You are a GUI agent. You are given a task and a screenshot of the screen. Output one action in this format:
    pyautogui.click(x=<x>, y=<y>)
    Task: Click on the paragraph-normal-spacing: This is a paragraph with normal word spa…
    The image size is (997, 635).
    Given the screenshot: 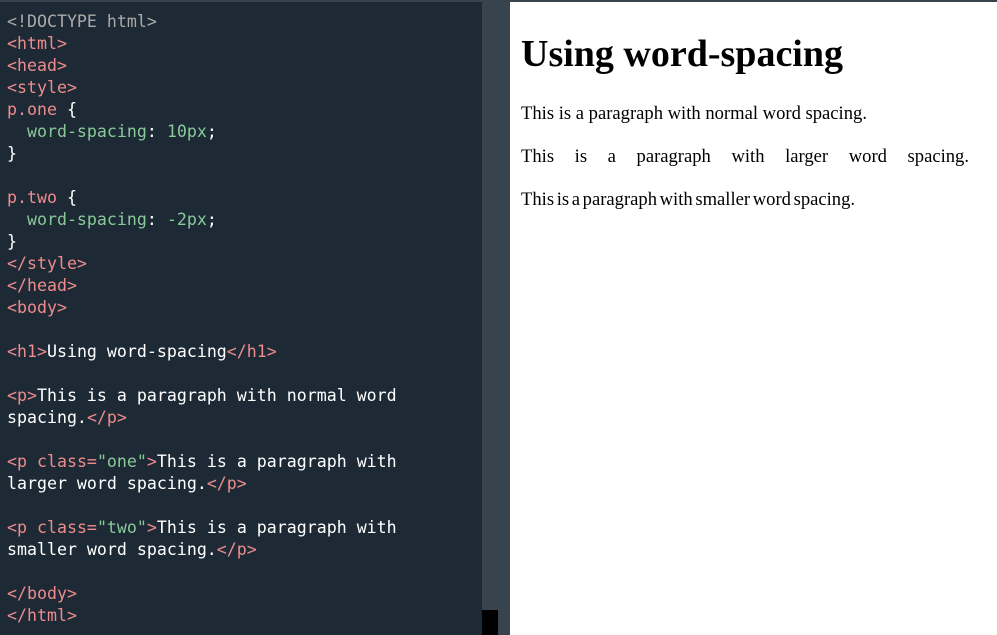 What is the action you would take?
    pyautogui.click(x=694, y=113)
    